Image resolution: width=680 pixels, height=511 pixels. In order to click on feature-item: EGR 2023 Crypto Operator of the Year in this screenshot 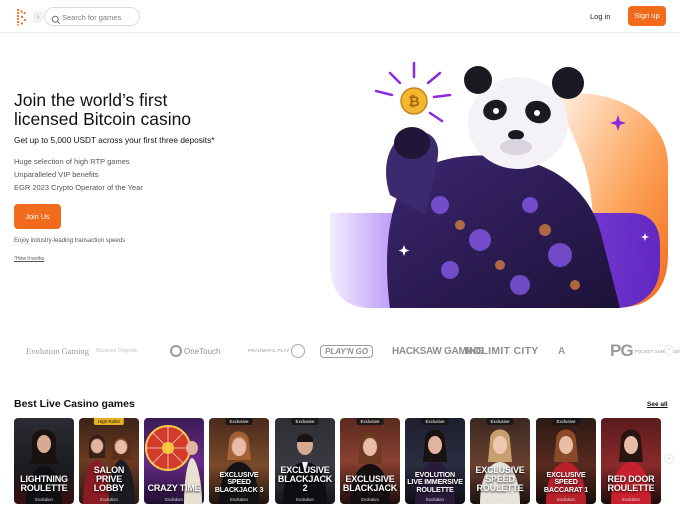, I will do `click(78, 187)`.